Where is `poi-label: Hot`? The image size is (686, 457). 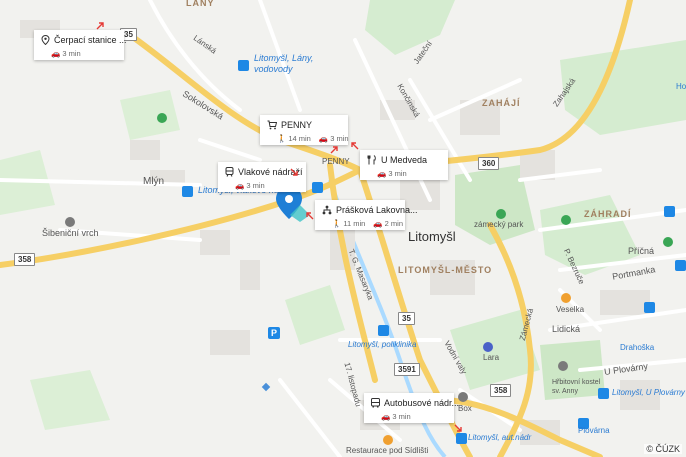
poi-label: Hot is located at coordinates (681, 86).